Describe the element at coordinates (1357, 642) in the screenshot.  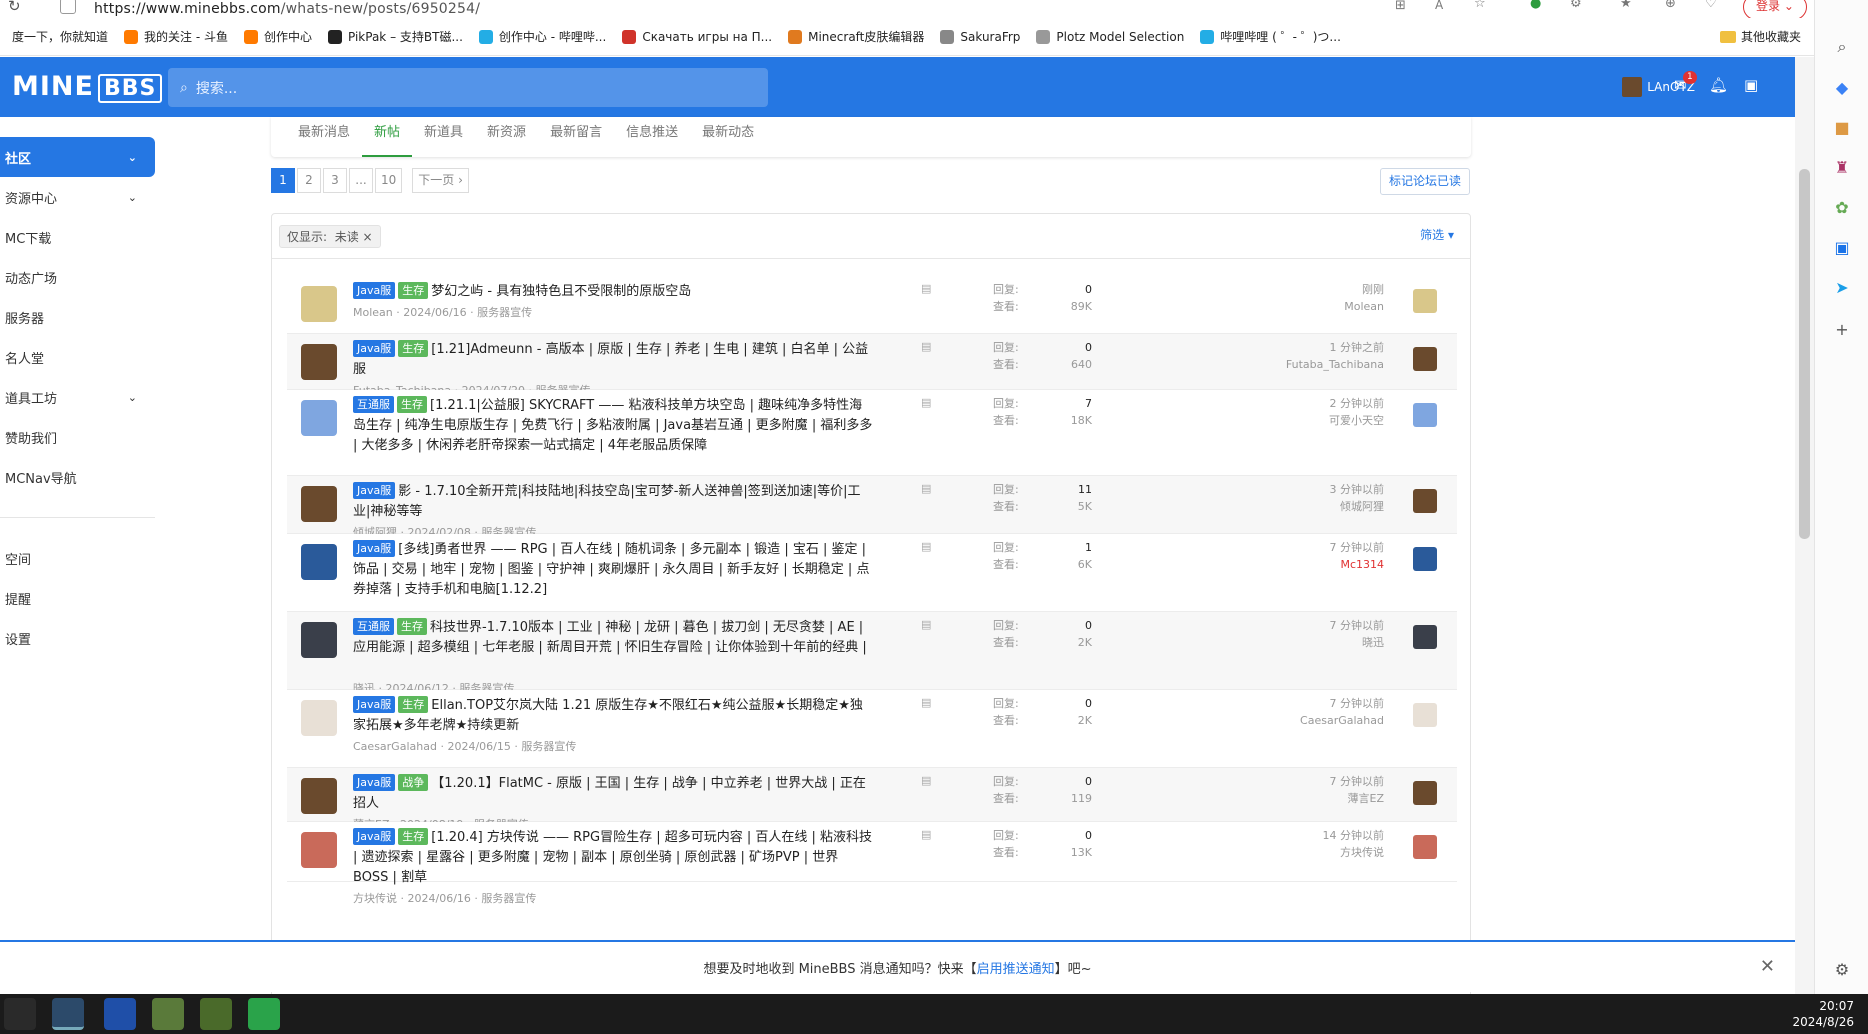
I see `last-post-user: 晓迅` at that location.